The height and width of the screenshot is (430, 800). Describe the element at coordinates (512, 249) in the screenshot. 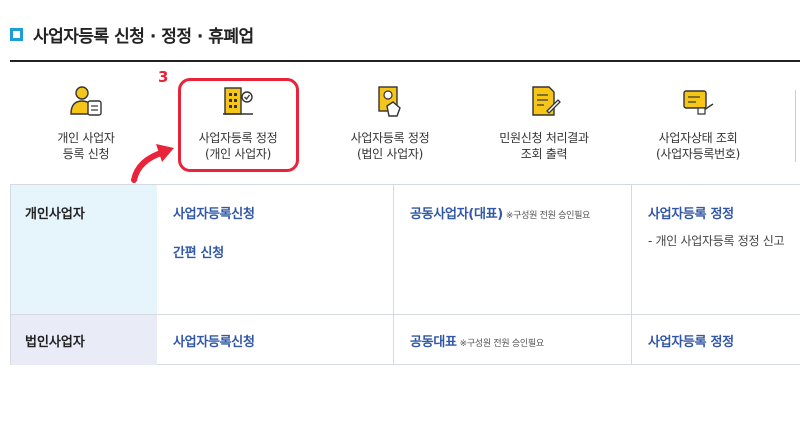

I see `table-cell: 공동사업자(대표) ※구성원 전원 승인필요` at that location.